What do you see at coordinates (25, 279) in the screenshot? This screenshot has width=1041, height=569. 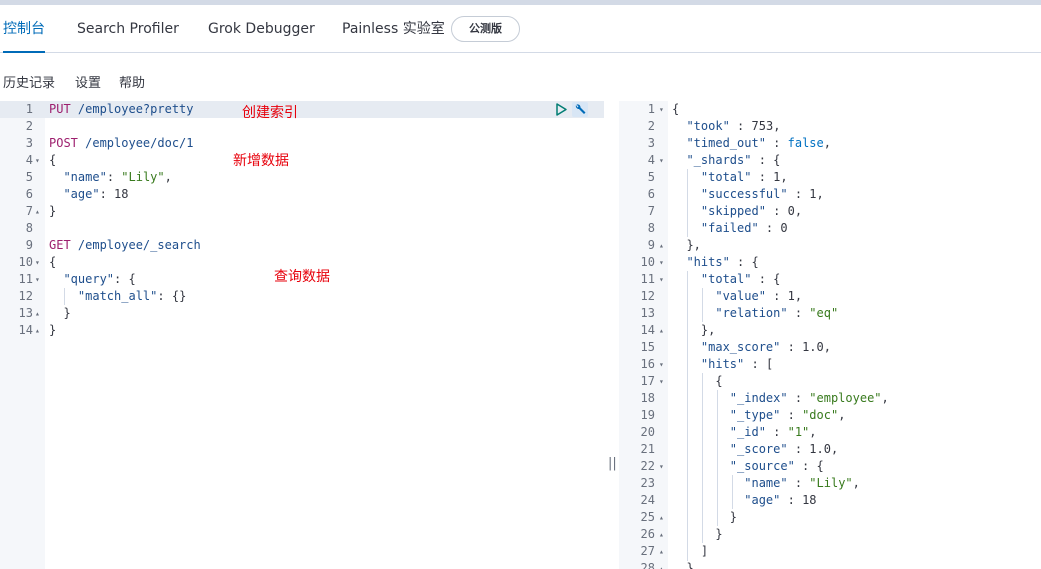 I see `line-number: 11` at bounding box center [25, 279].